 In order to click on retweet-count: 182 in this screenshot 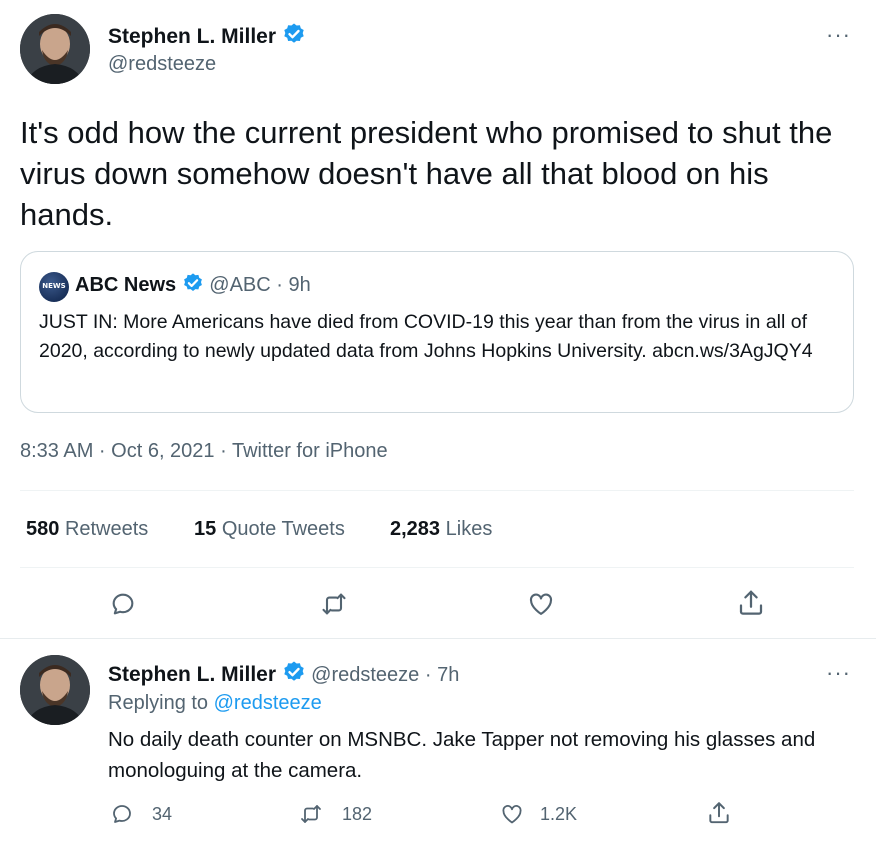, I will do `click(357, 813)`.